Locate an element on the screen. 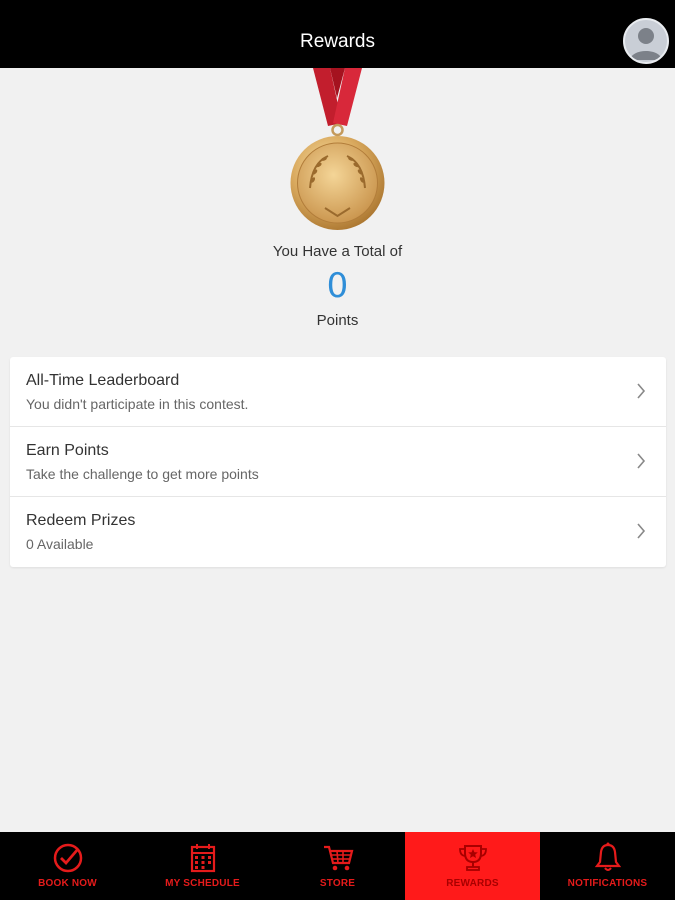  menu-item-subtitle: Take the challenge to get more points is located at coordinates (142, 474).